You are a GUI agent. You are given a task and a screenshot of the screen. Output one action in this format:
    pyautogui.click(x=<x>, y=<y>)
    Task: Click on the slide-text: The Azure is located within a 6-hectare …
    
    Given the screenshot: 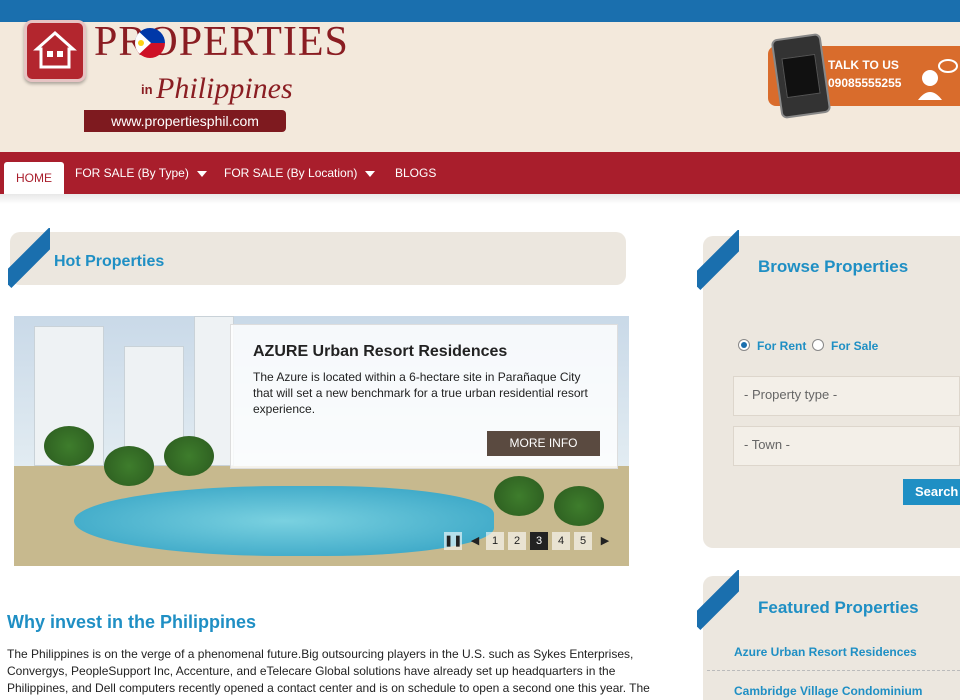 What is the action you would take?
    pyautogui.click(x=420, y=393)
    